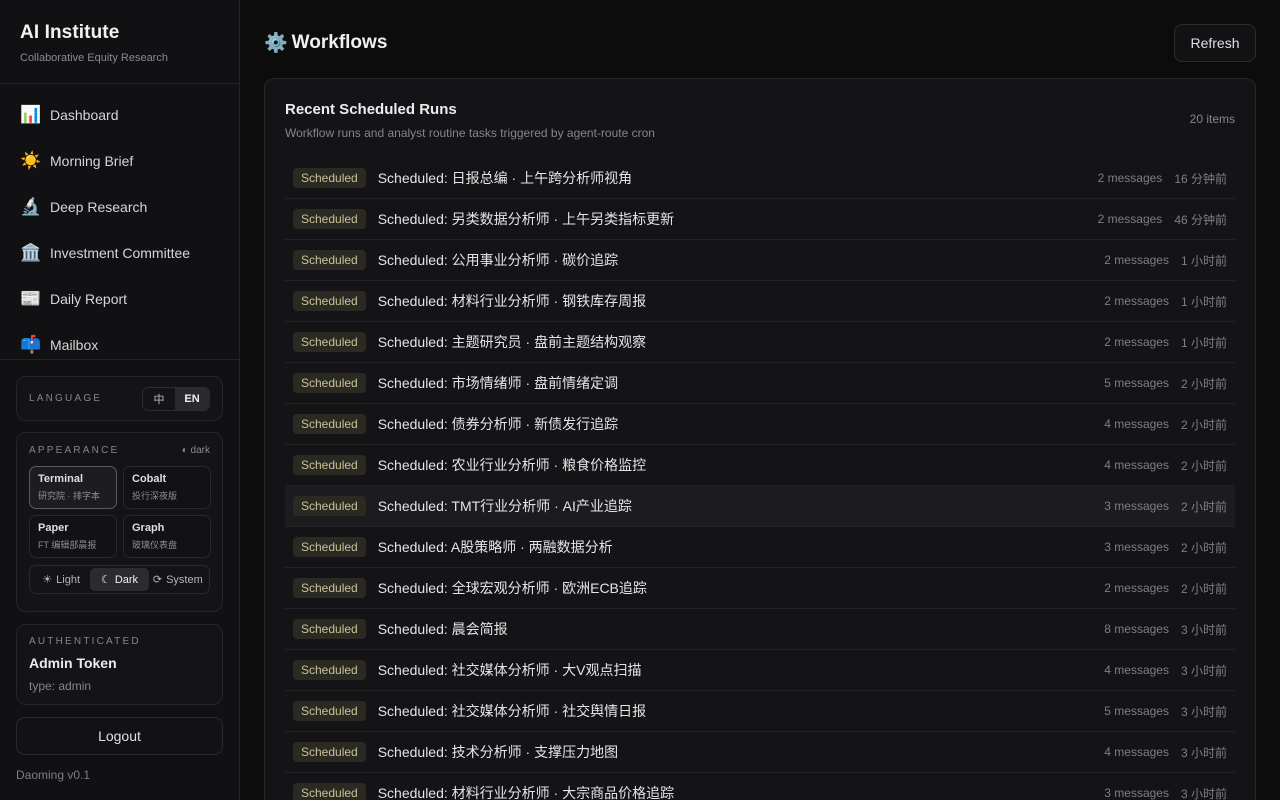 The height and width of the screenshot is (800, 1280). What do you see at coordinates (31, 344) in the screenshot?
I see `mailbox-icon: 📫` at bounding box center [31, 344].